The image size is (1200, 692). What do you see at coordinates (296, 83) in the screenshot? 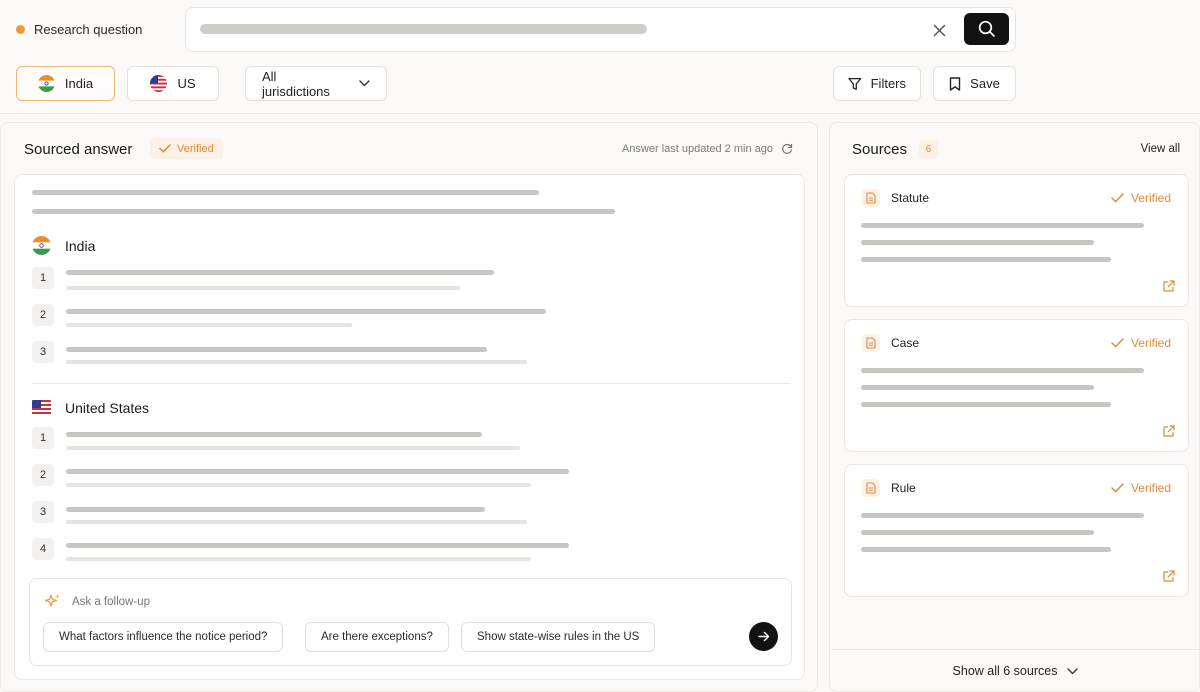
I see `jurisdiction-dropdown-label: All jurisdictions` at bounding box center [296, 83].